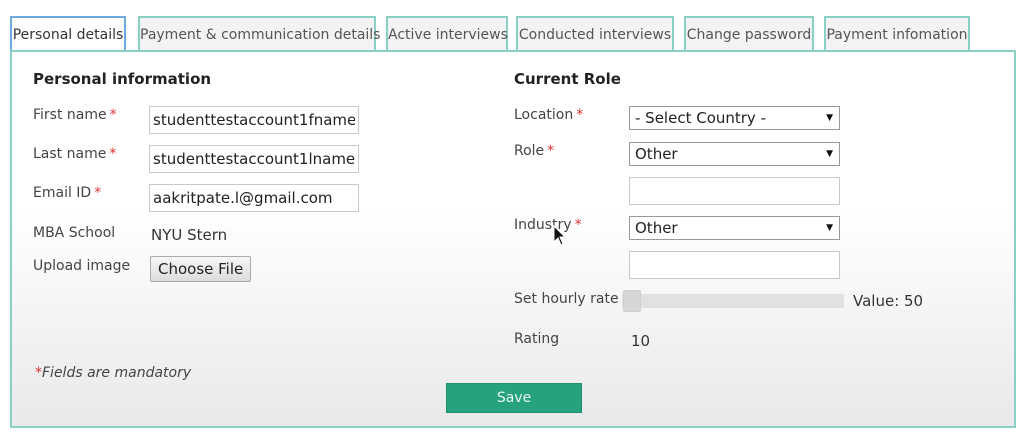  What do you see at coordinates (68, 34) in the screenshot?
I see `tab-personal-details: Personal details` at bounding box center [68, 34].